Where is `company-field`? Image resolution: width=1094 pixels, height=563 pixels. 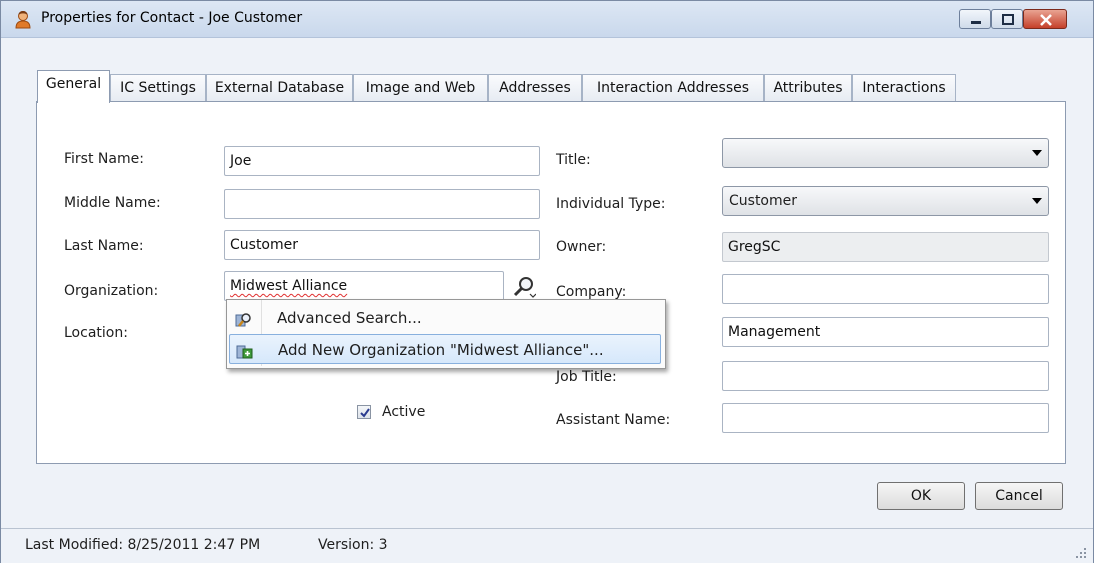 company-field is located at coordinates (885, 289).